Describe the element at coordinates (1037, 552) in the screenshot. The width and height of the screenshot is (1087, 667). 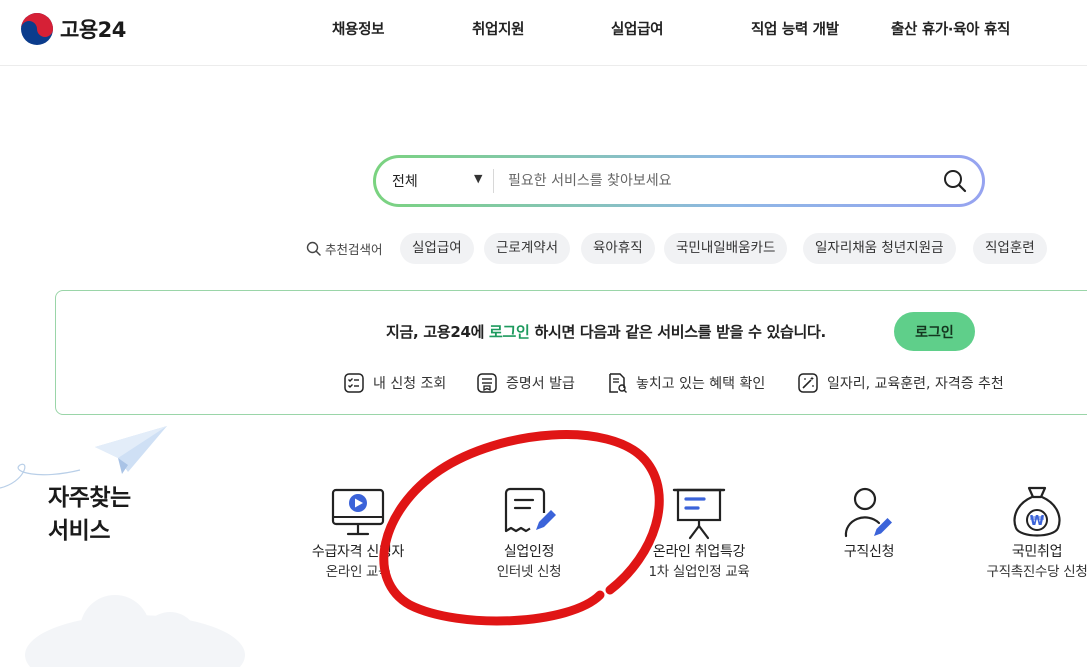
I see `fav-line1: 국민취업` at that location.